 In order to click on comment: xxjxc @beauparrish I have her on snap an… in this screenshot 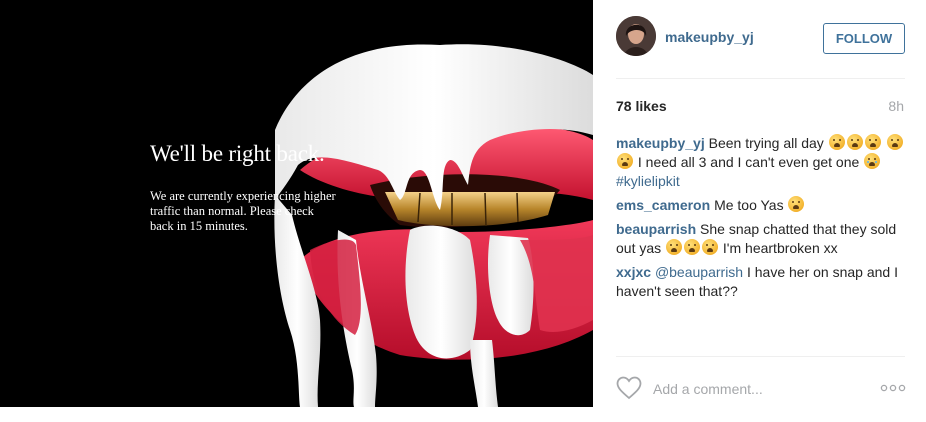, I will do `click(762, 282)`.